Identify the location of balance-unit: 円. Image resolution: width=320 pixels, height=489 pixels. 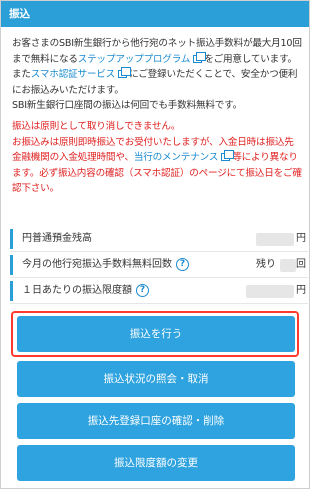
(301, 238).